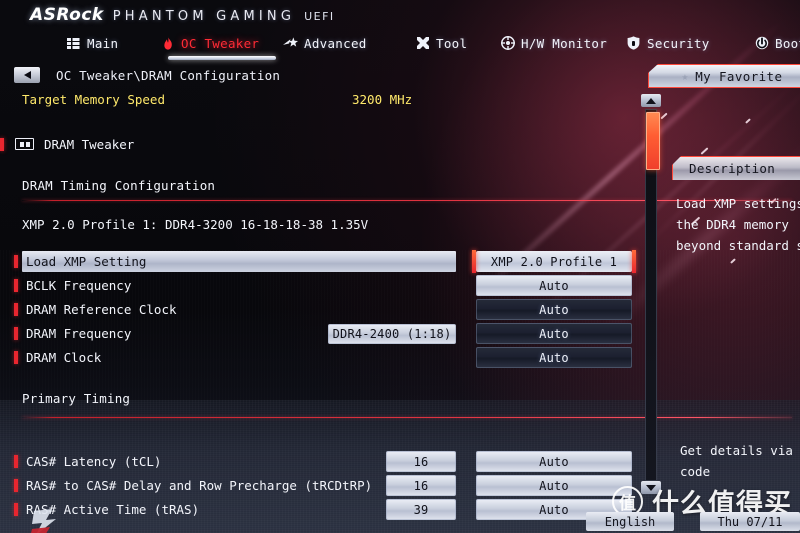 This screenshot has height=533, width=800. Describe the element at coordinates (64, 357) in the screenshot. I see `setting-label: DRAM Clock` at that location.